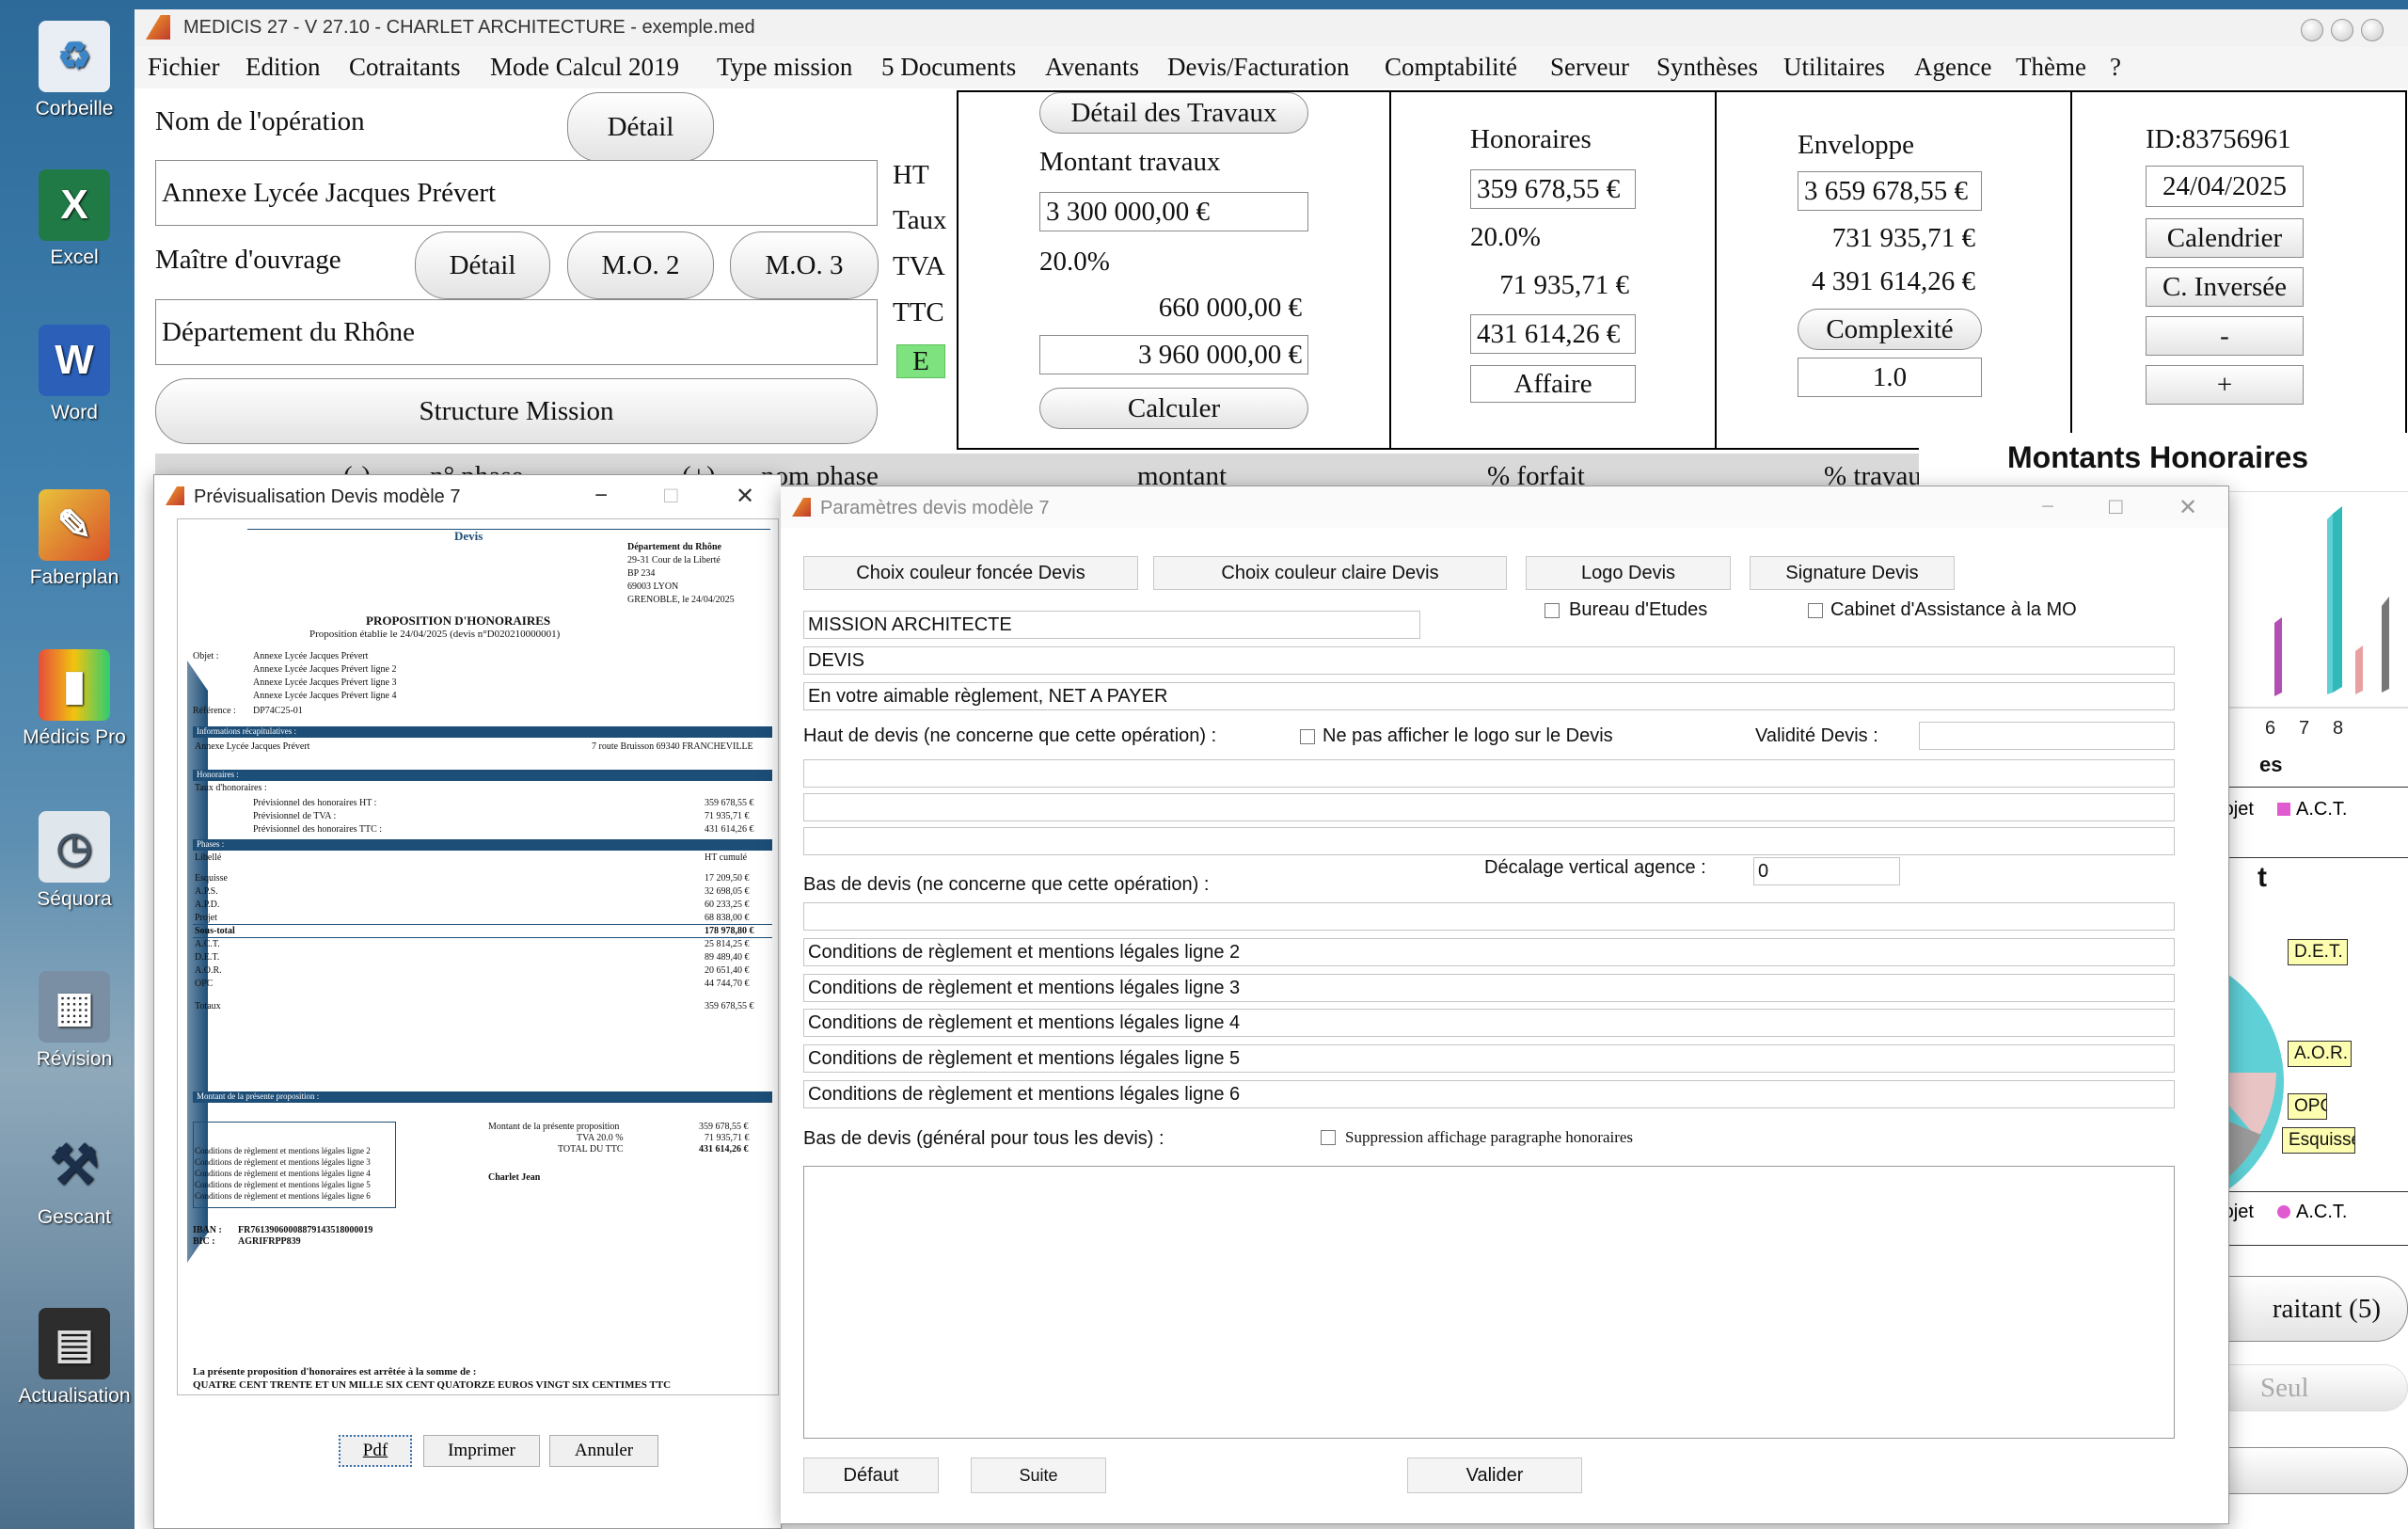 This screenshot has width=2408, height=1529. Describe the element at coordinates (375, 1451) in the screenshot. I see `pdf-button: Pdf` at that location.